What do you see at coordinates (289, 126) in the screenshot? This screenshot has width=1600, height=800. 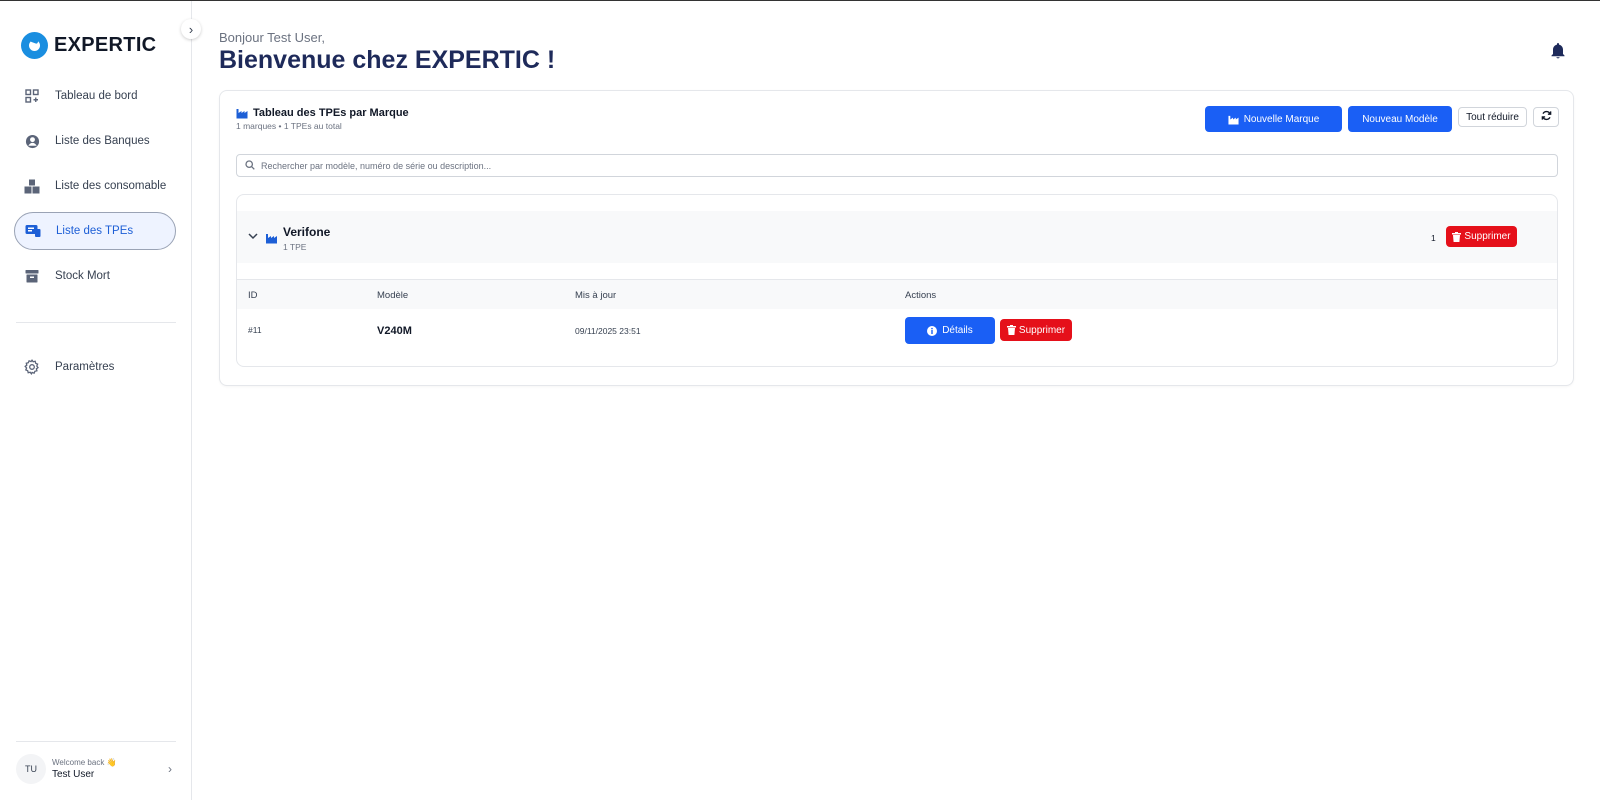 I see `card-subtitle: 1 marques • 1 TPEs au total` at bounding box center [289, 126].